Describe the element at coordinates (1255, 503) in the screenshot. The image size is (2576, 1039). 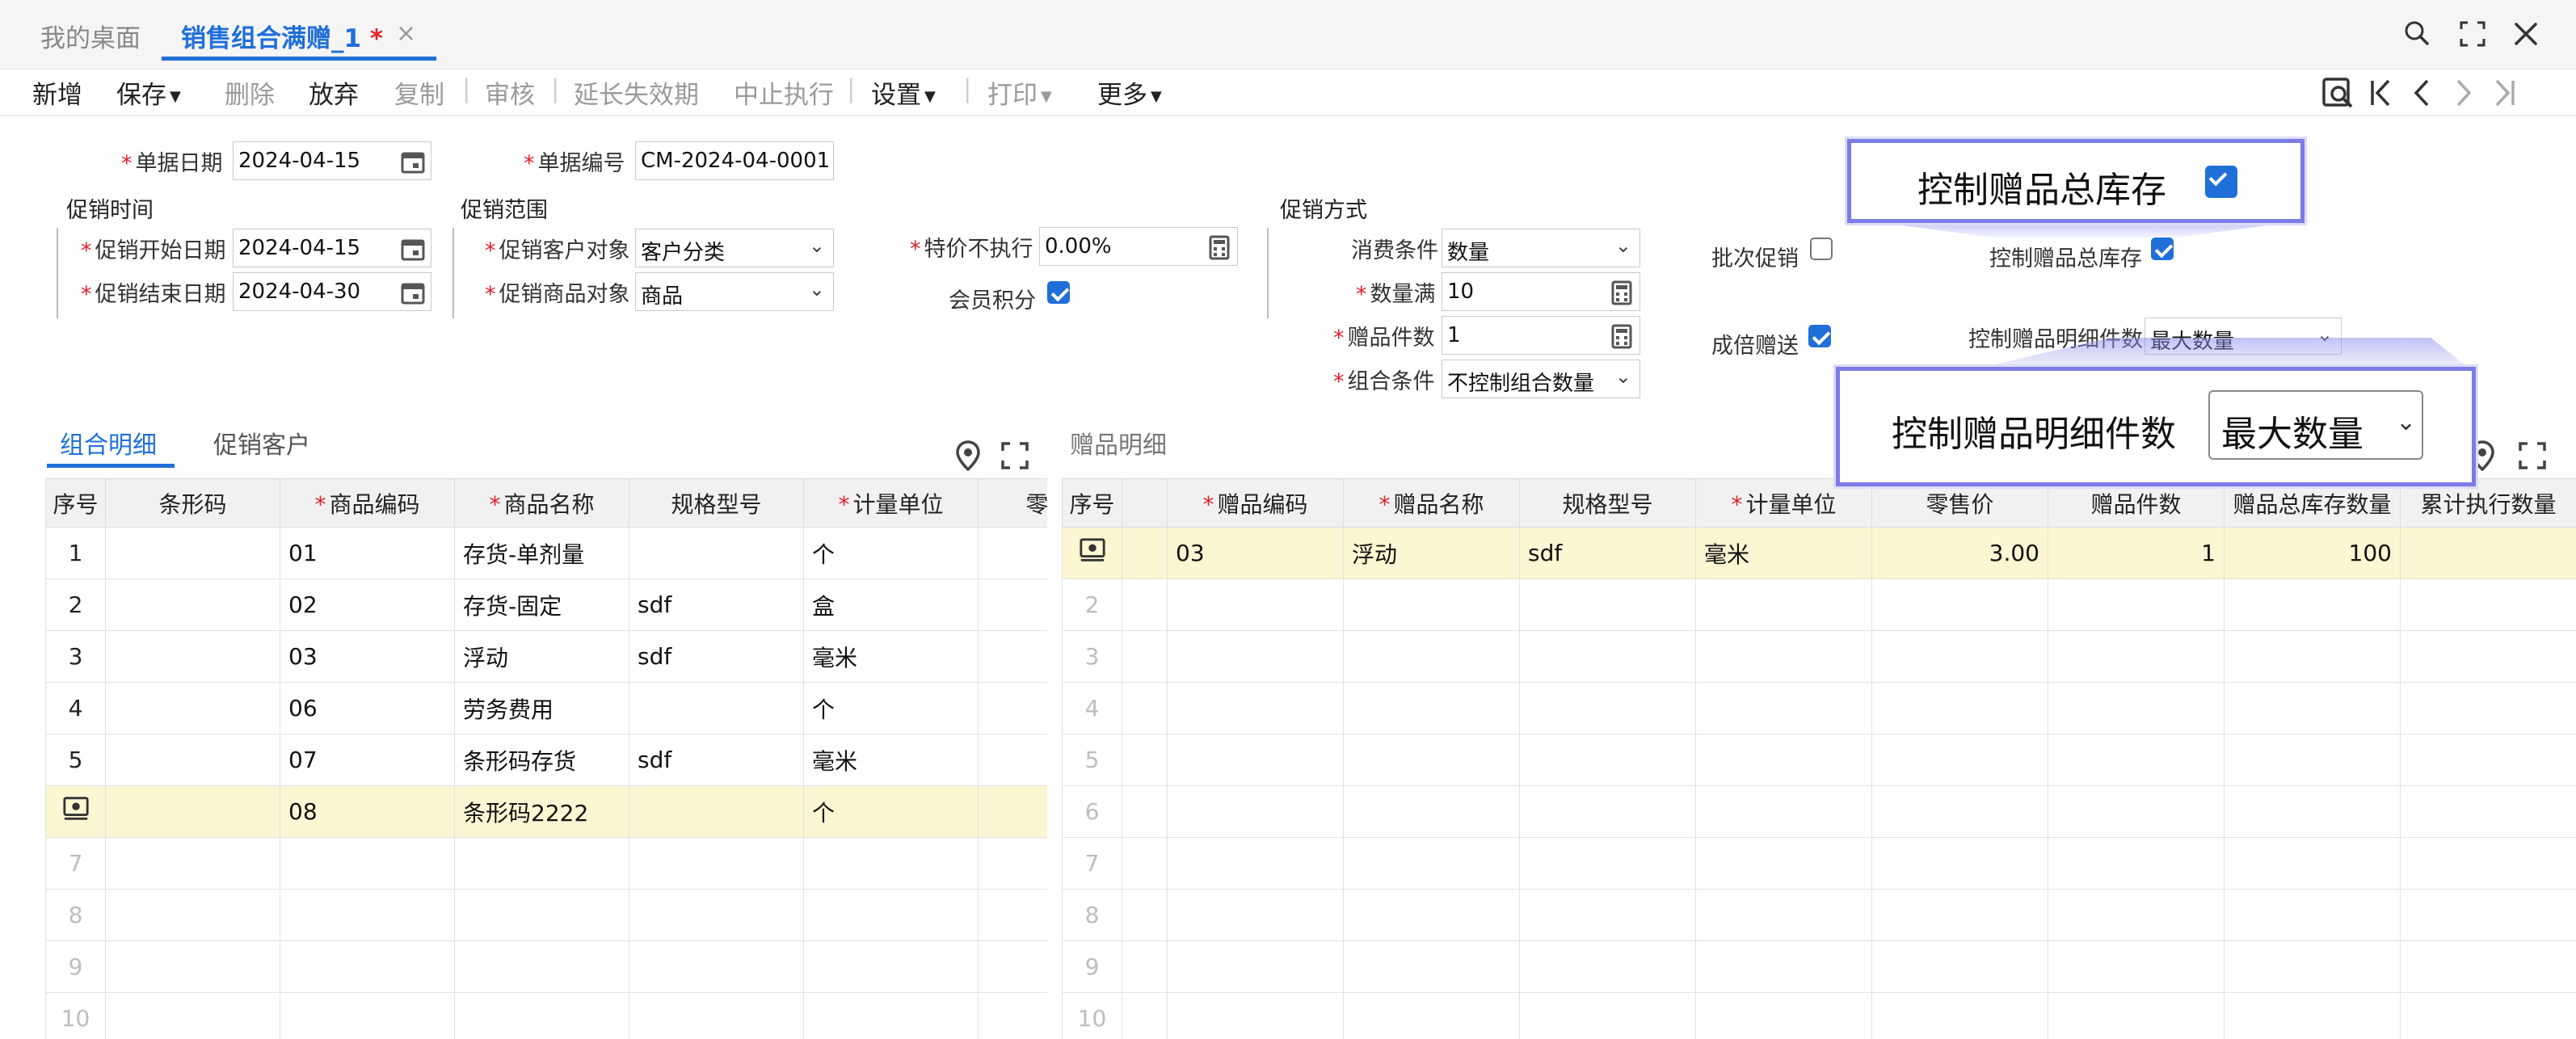
I see `column-header: * 赠品编码` at that location.